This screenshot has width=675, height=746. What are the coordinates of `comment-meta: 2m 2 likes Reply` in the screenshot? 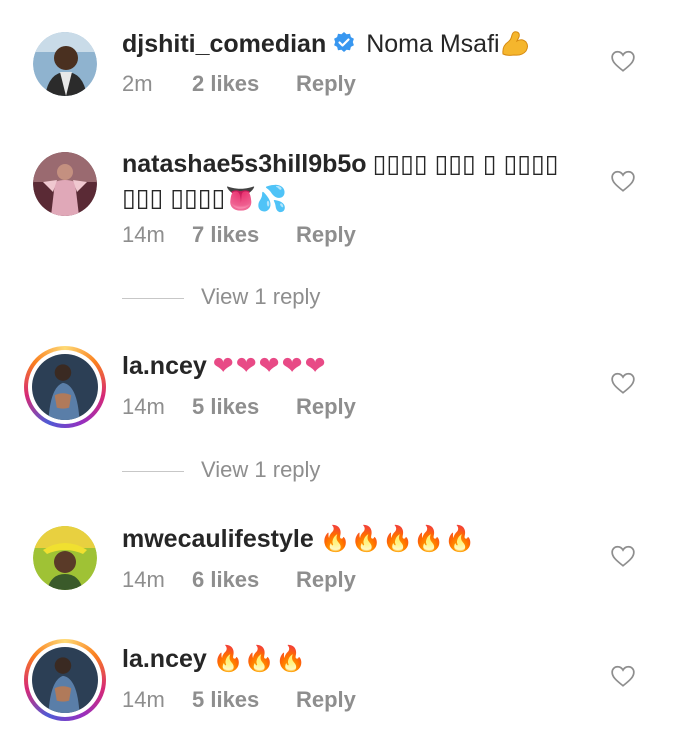 It's located at (239, 84).